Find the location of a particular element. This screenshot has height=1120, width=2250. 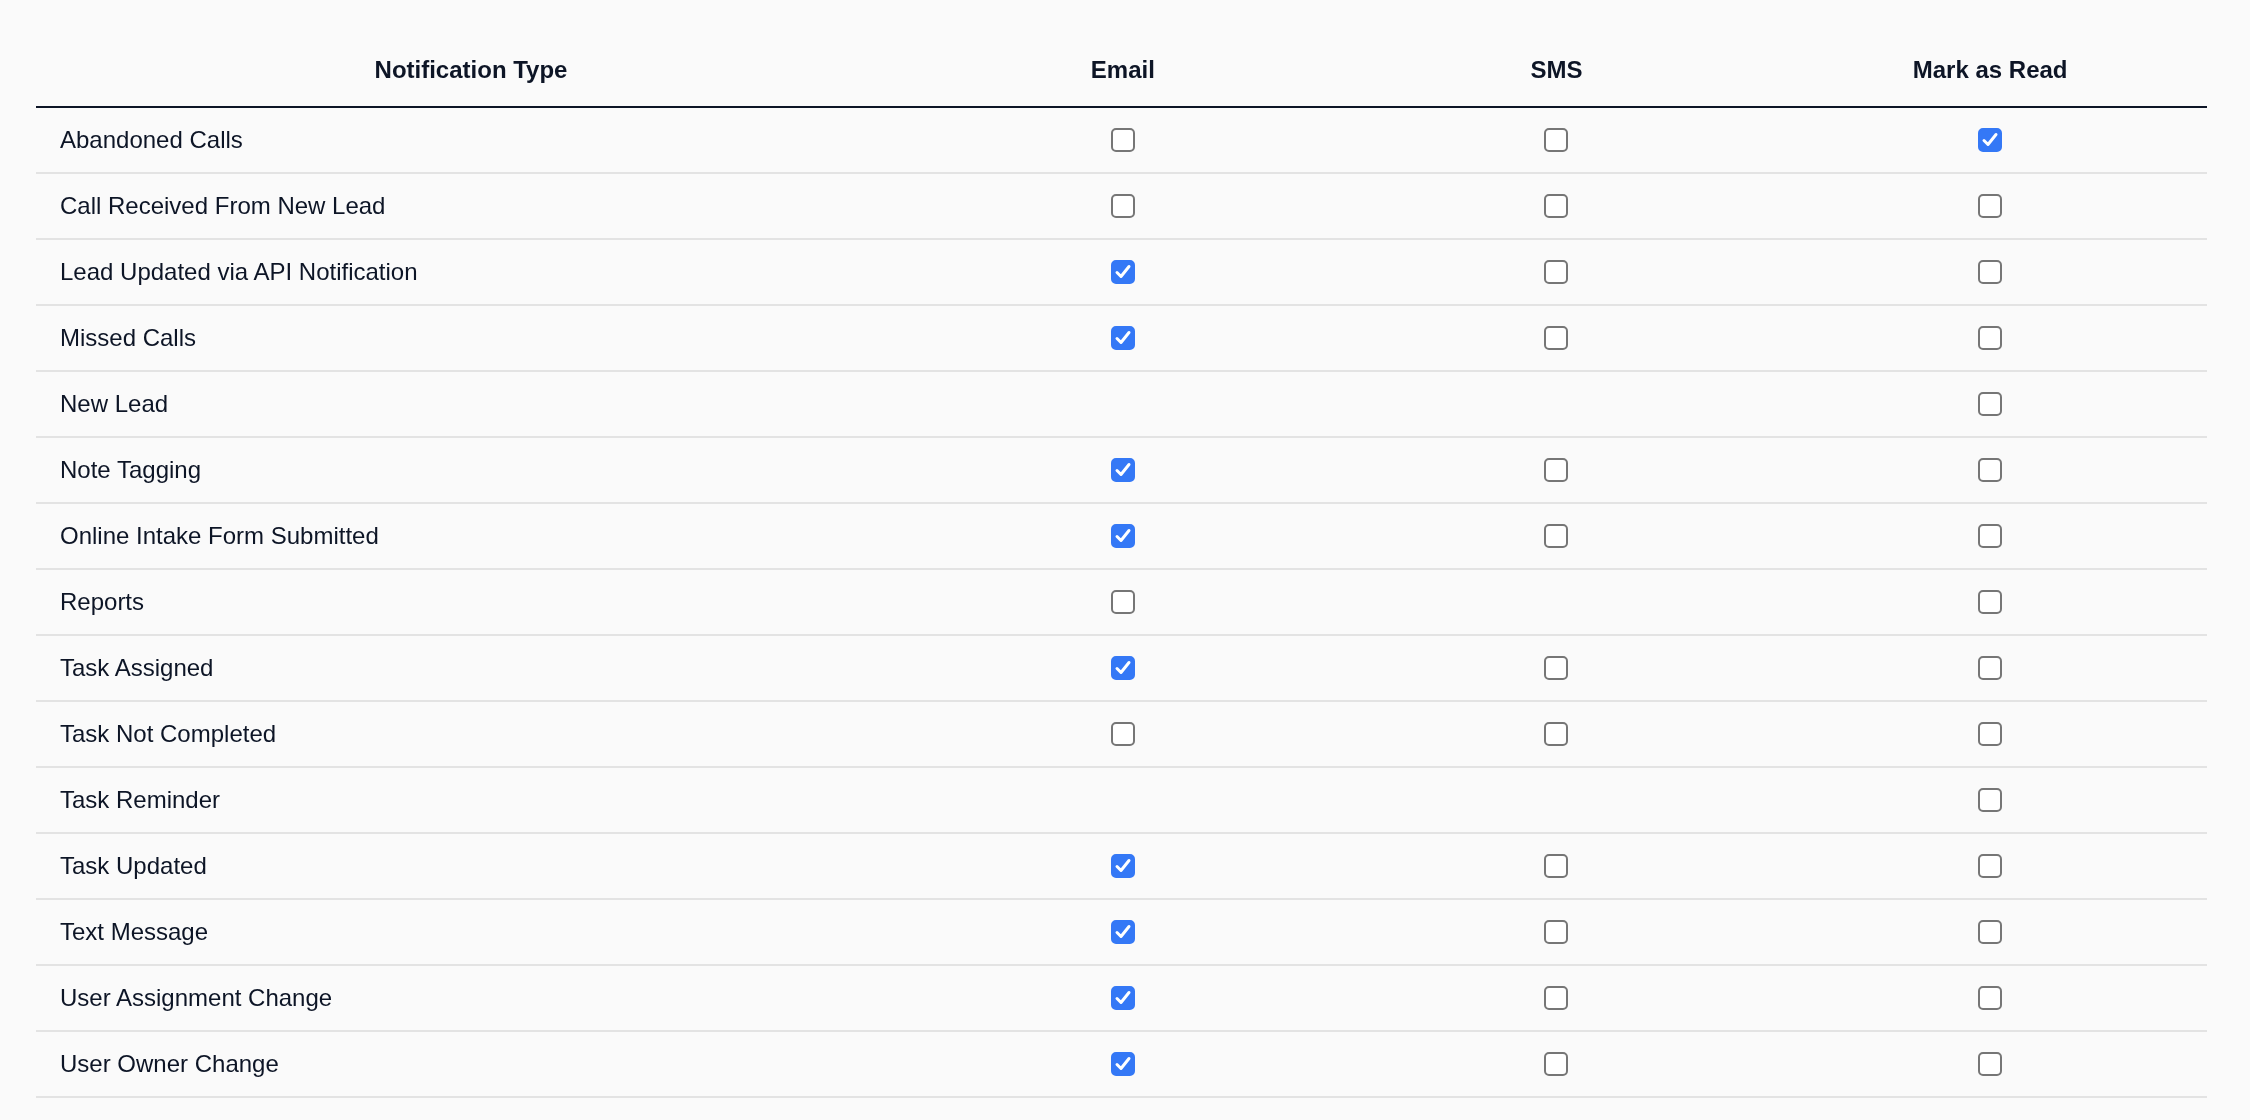

column-header: SMS is located at coordinates (1556, 72).